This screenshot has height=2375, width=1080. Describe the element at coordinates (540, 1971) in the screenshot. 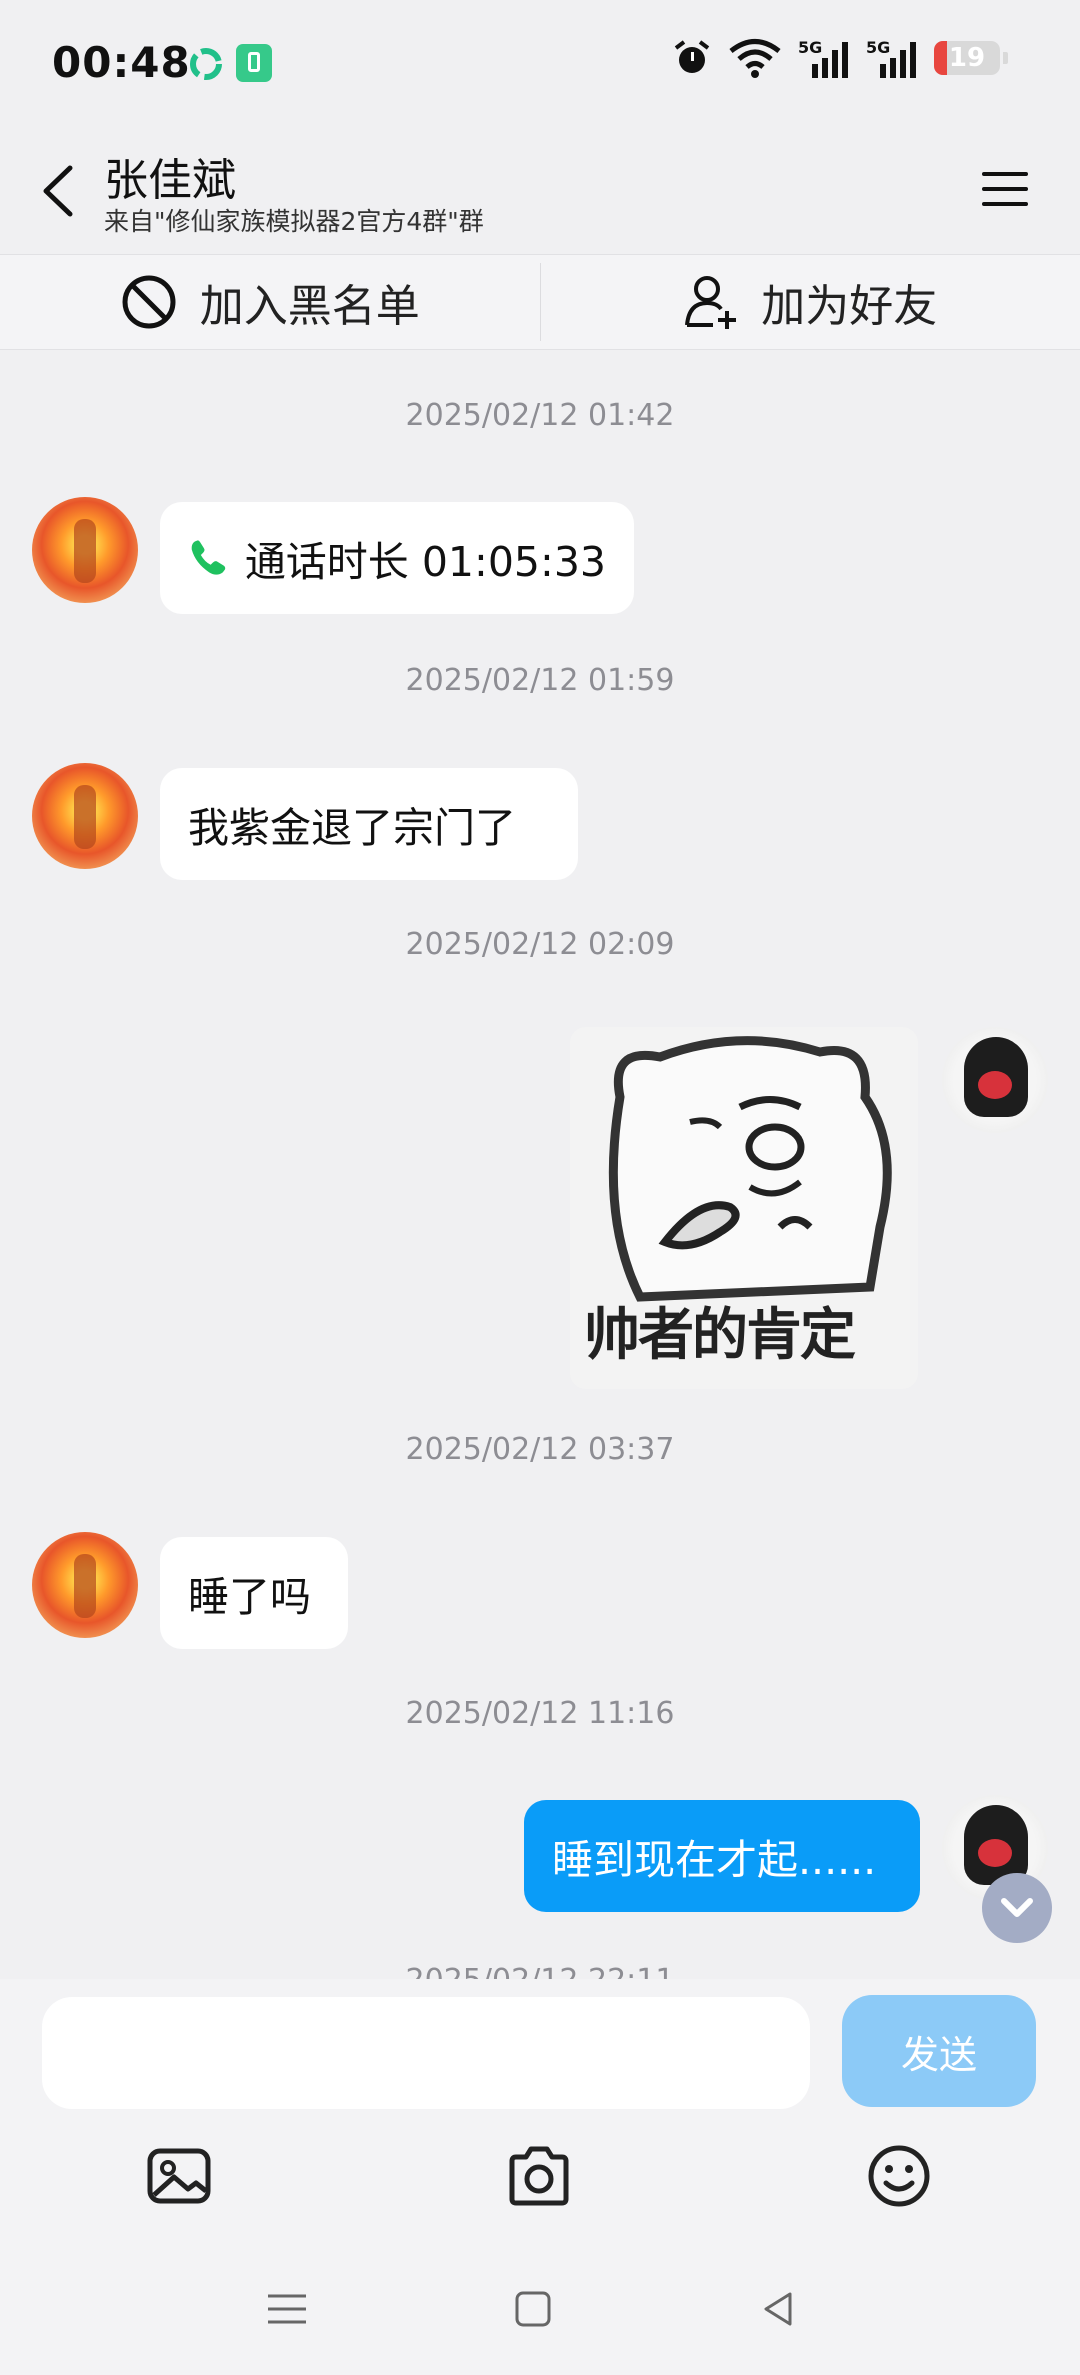

I see `timestamp-partial: 2025/02/12 22:11` at that location.